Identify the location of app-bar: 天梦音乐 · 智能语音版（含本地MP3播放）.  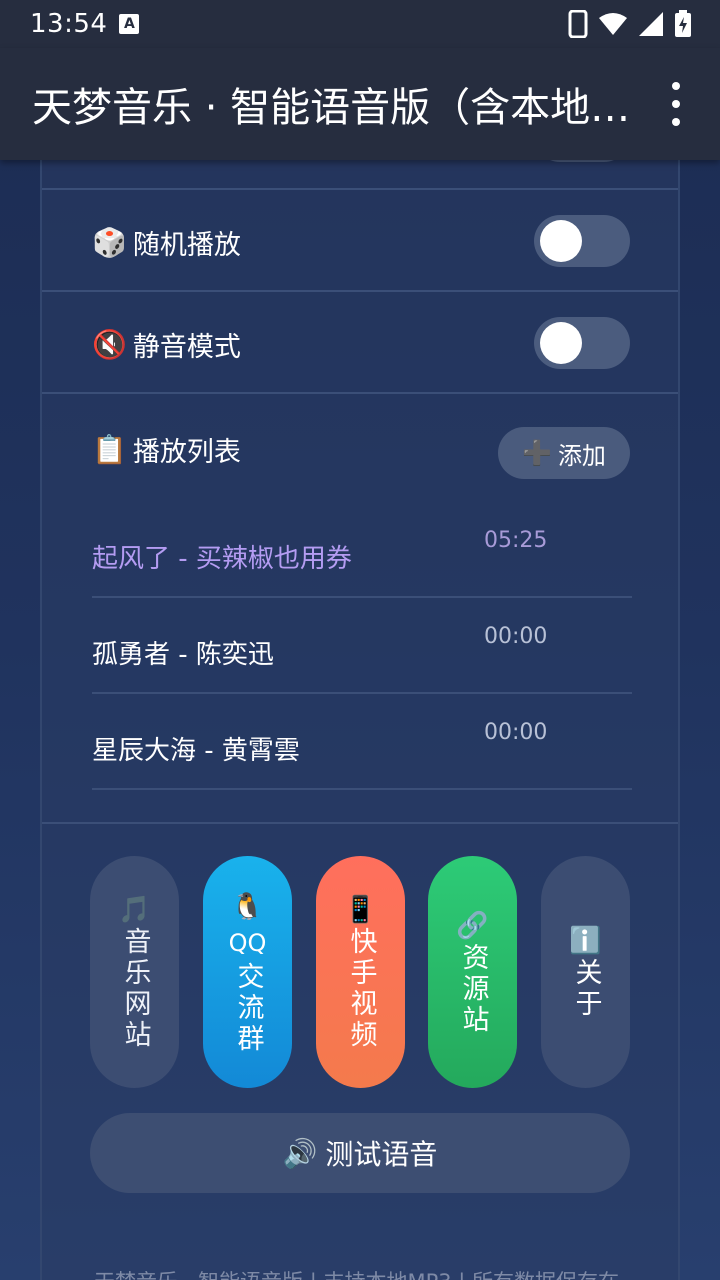
(360, 104).